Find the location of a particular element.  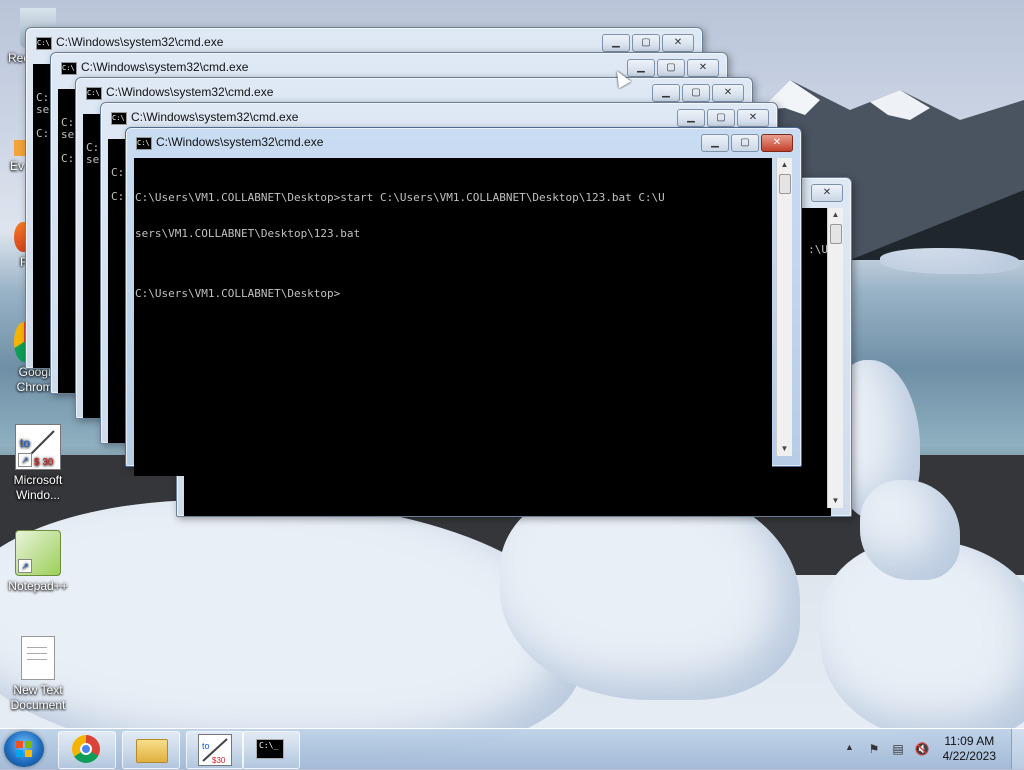

start-button is located at coordinates (24, 749).